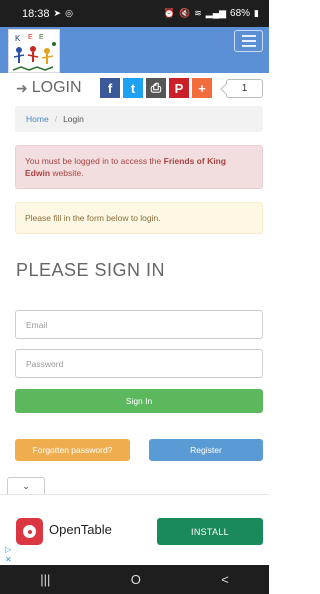  What do you see at coordinates (210, 531) in the screenshot?
I see `install-button: INSTALL` at bounding box center [210, 531].